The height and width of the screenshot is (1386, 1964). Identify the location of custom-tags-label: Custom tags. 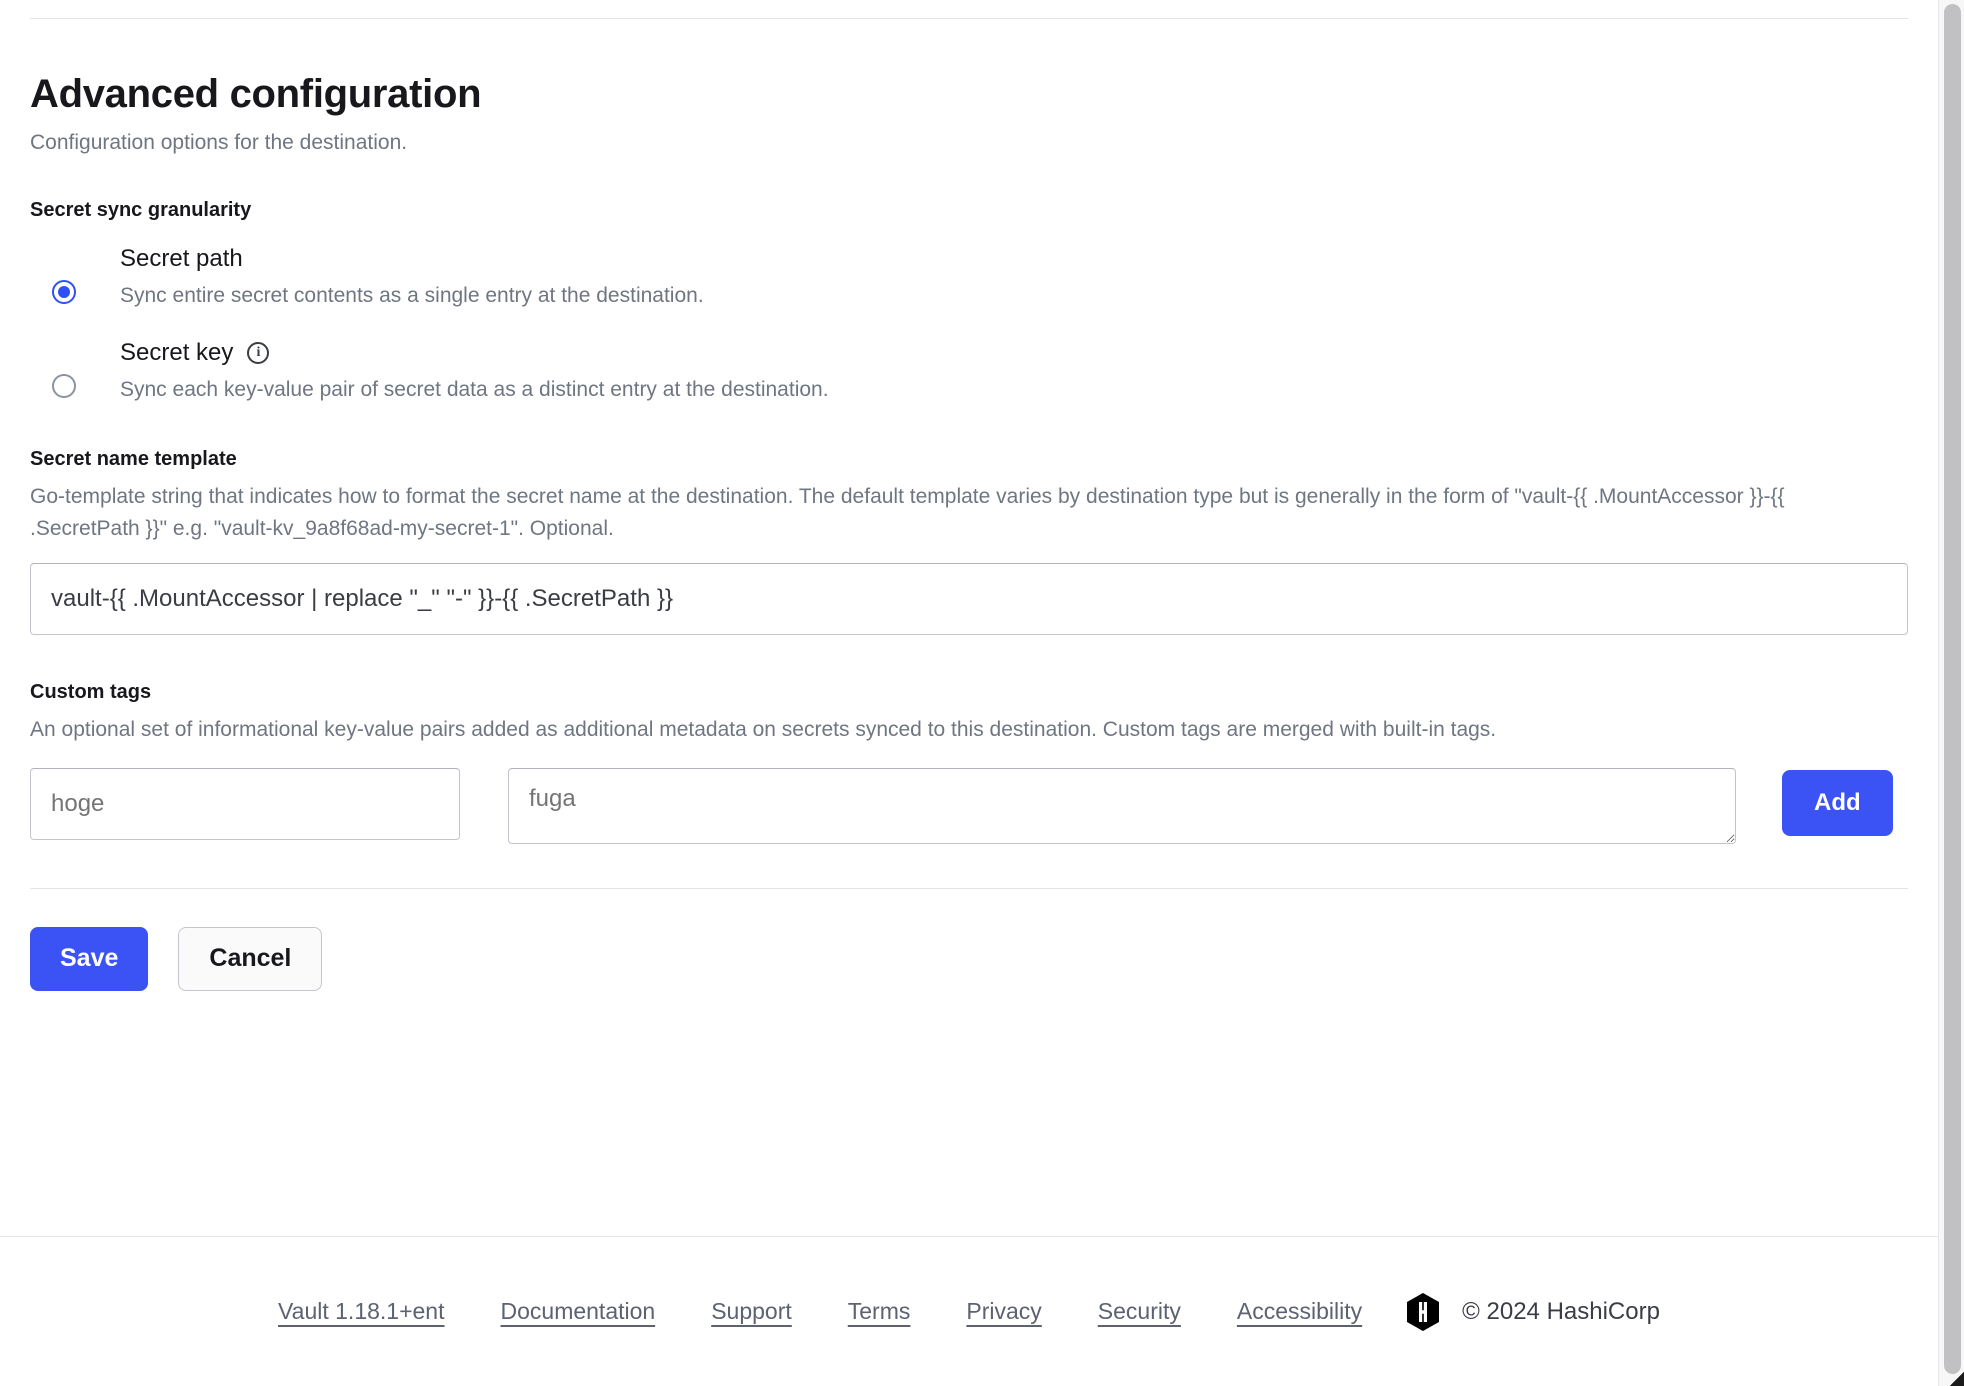
(91, 691).